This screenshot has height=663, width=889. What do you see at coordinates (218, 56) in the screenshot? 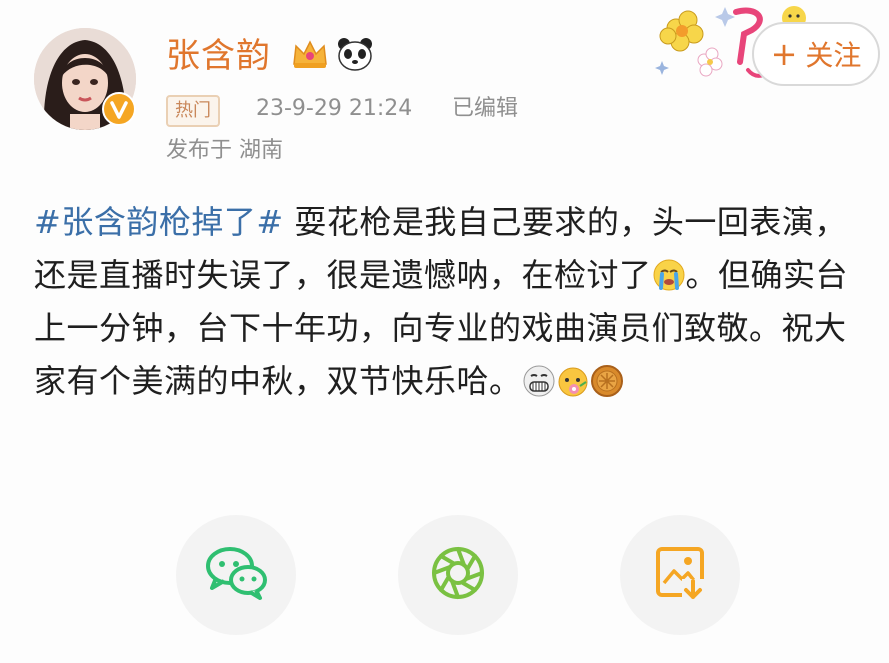
I see `user-name: 张含韵` at bounding box center [218, 56].